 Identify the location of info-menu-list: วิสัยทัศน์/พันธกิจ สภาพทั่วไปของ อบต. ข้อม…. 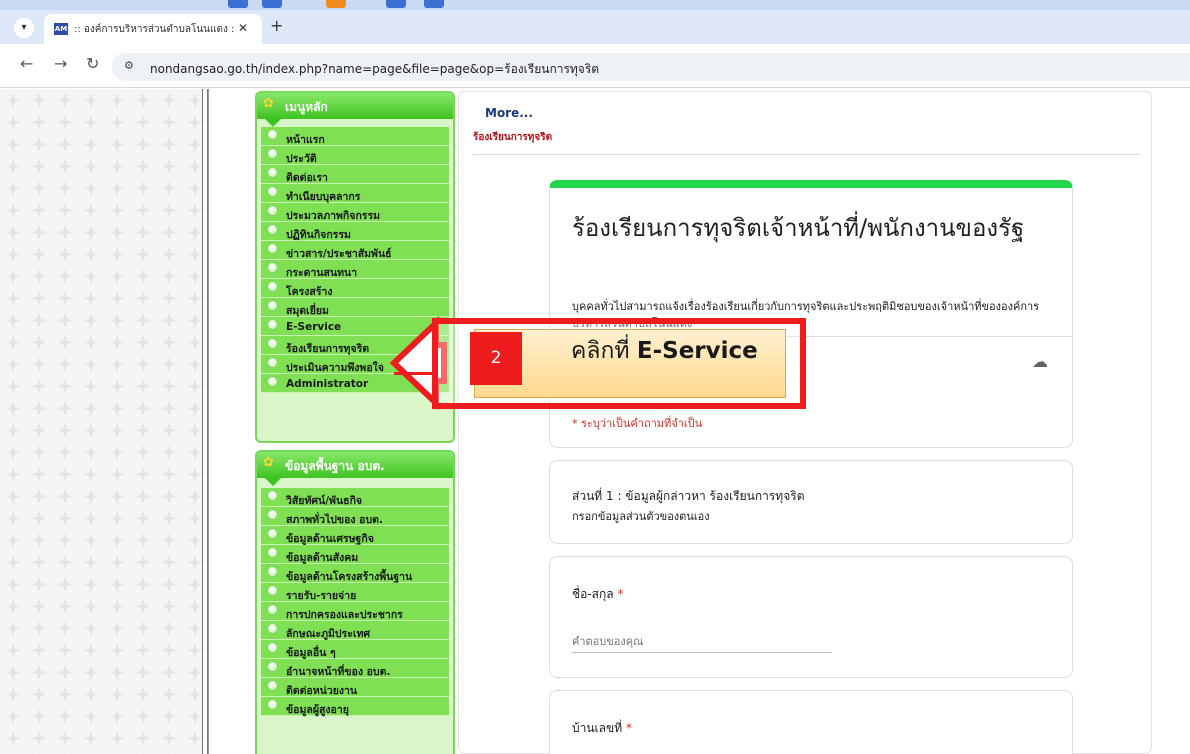
(355, 599).